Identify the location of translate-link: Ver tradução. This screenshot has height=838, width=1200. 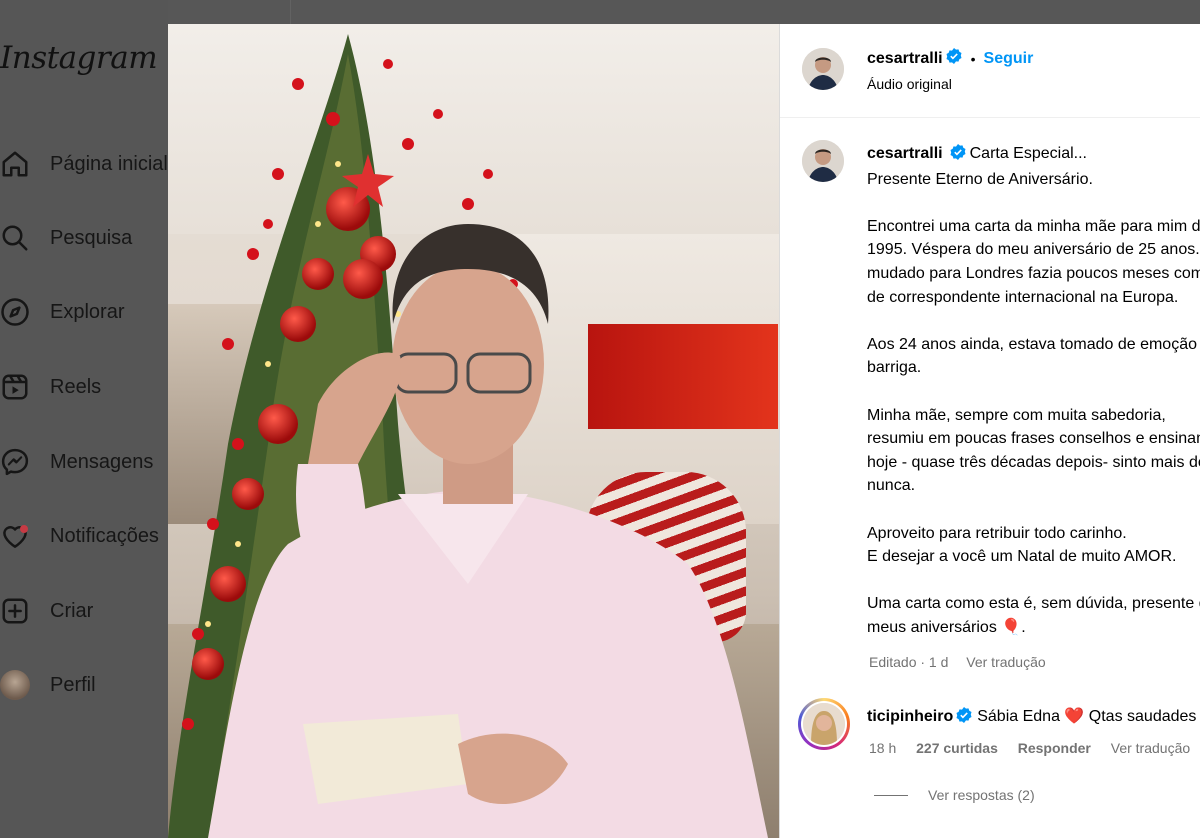
(1005, 662).